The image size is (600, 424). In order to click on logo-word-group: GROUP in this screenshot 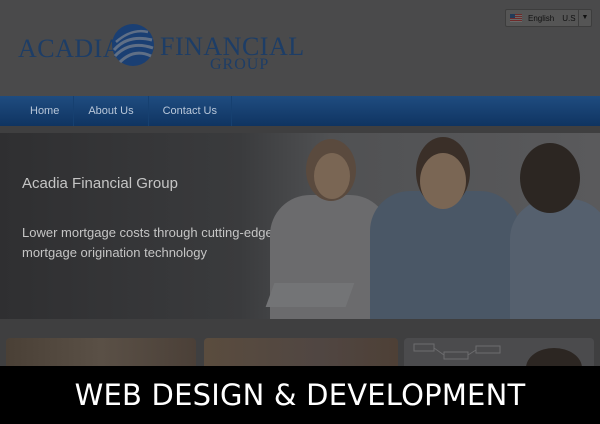, I will do `click(240, 64)`.